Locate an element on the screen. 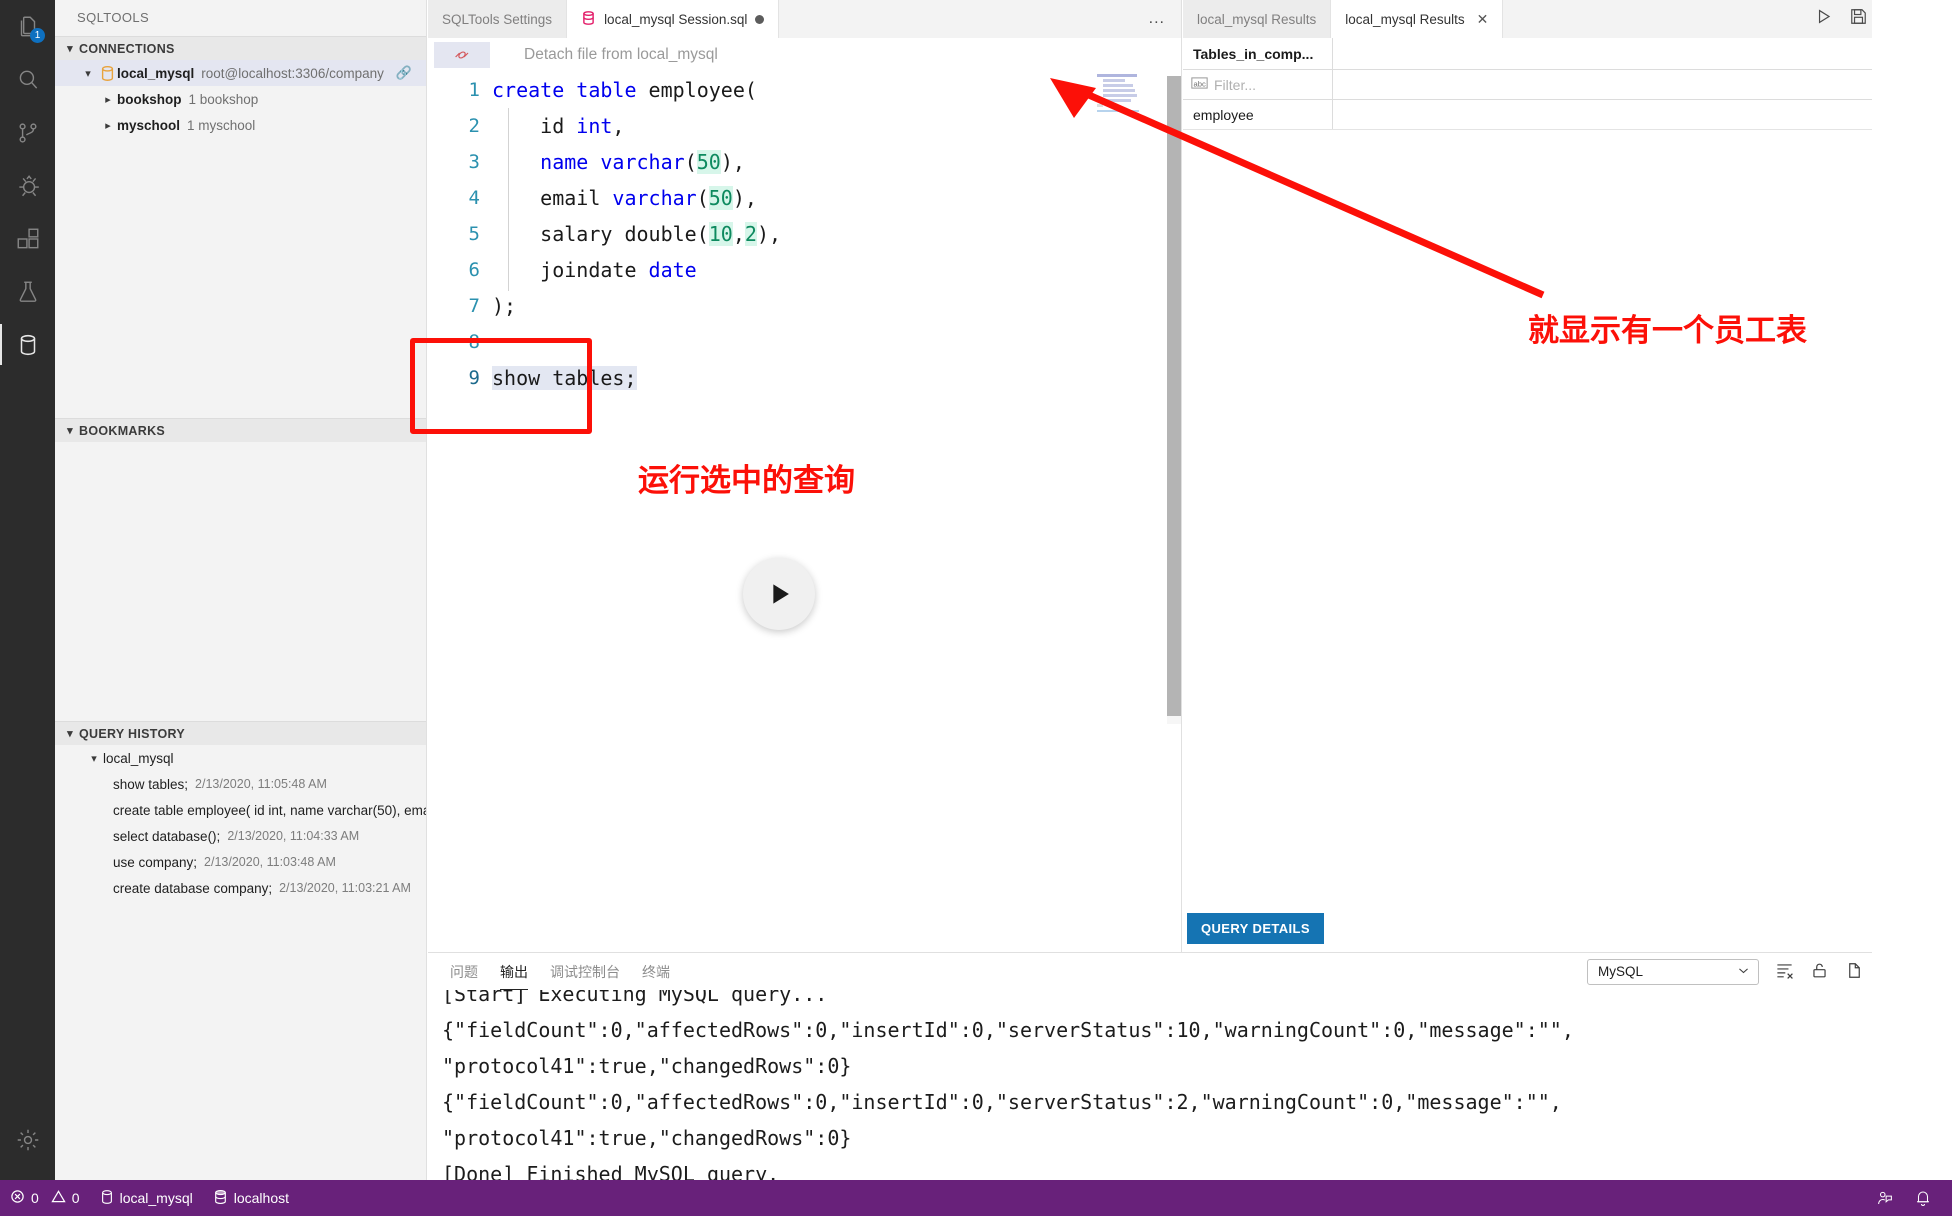 Image resolution: width=1952 pixels, height=1216 pixels. status-notifications is located at coordinates (1928, 1198).